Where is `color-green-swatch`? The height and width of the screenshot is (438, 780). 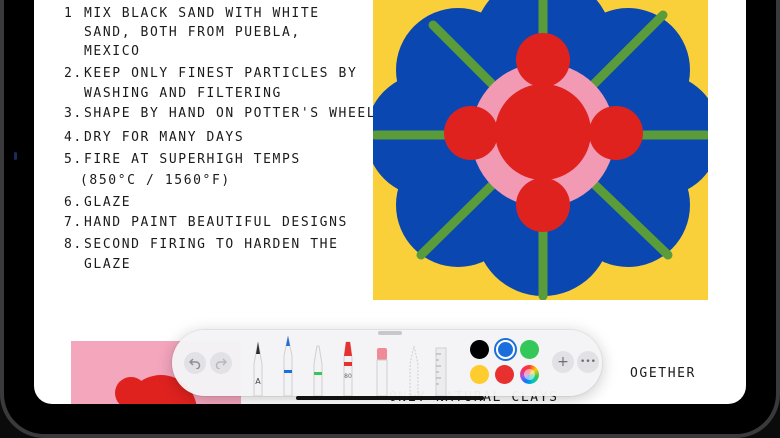
color-green-swatch is located at coordinates (529, 349).